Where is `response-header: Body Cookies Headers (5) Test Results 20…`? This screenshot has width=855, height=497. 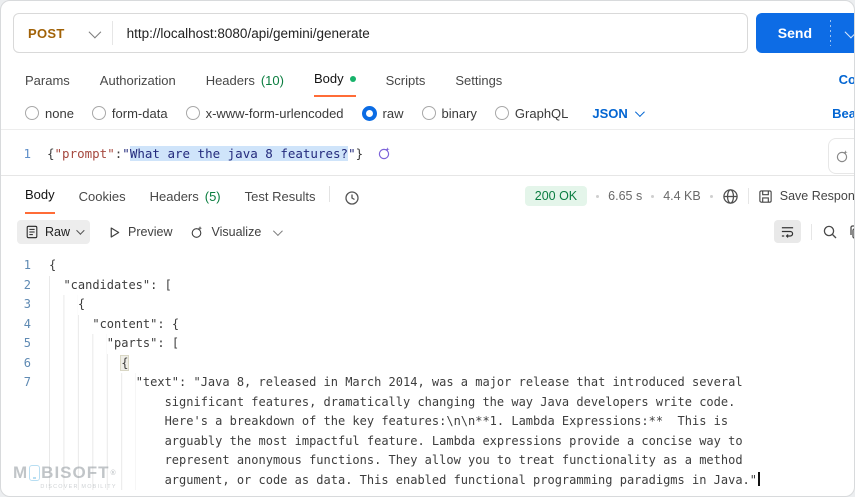
response-header: Body Cookies Headers (5) Test Results 20… is located at coordinates (427, 195).